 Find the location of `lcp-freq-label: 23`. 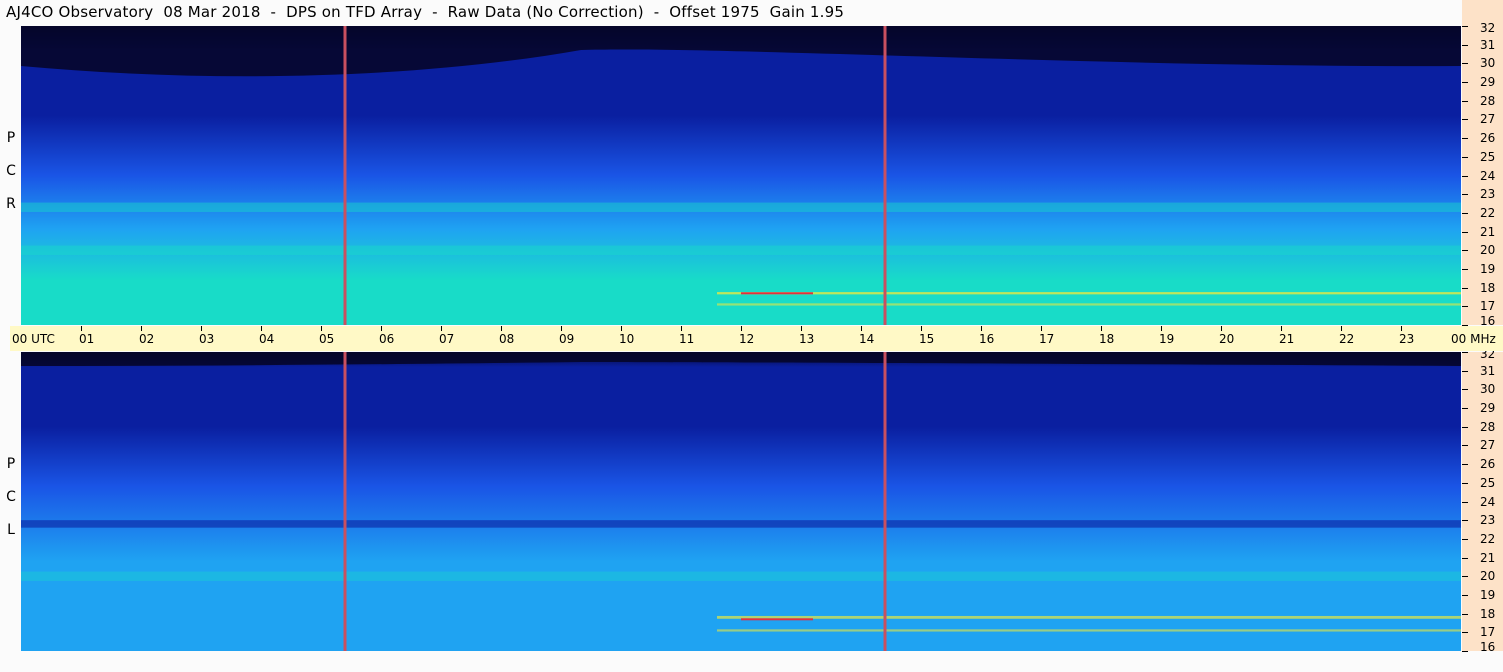

lcp-freq-label: 23 is located at coordinates (1488, 520).